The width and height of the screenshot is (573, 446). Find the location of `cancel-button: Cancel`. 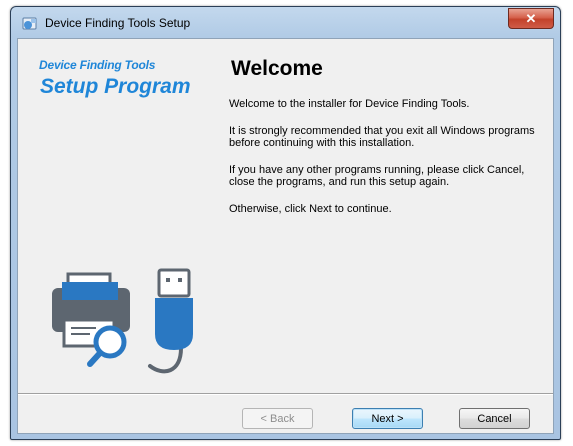

cancel-button: Cancel is located at coordinates (494, 418).